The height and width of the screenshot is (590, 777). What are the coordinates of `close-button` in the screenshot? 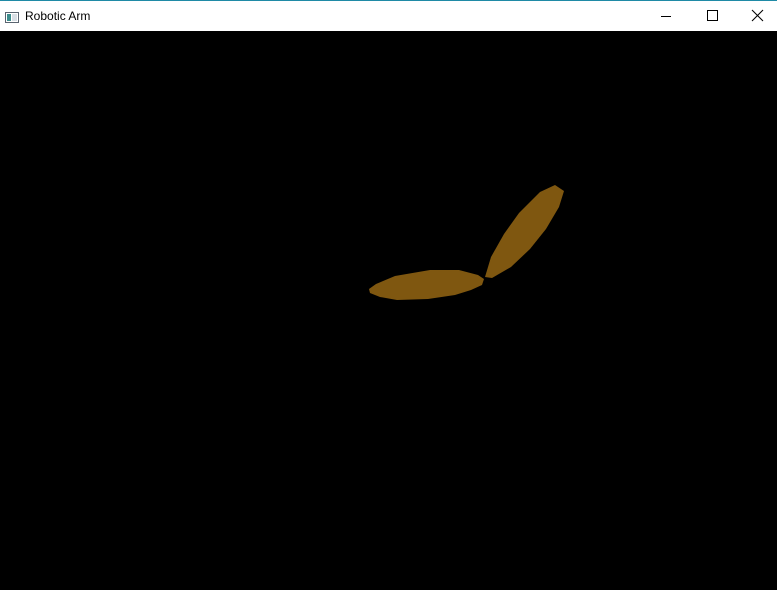 It's located at (754, 16).